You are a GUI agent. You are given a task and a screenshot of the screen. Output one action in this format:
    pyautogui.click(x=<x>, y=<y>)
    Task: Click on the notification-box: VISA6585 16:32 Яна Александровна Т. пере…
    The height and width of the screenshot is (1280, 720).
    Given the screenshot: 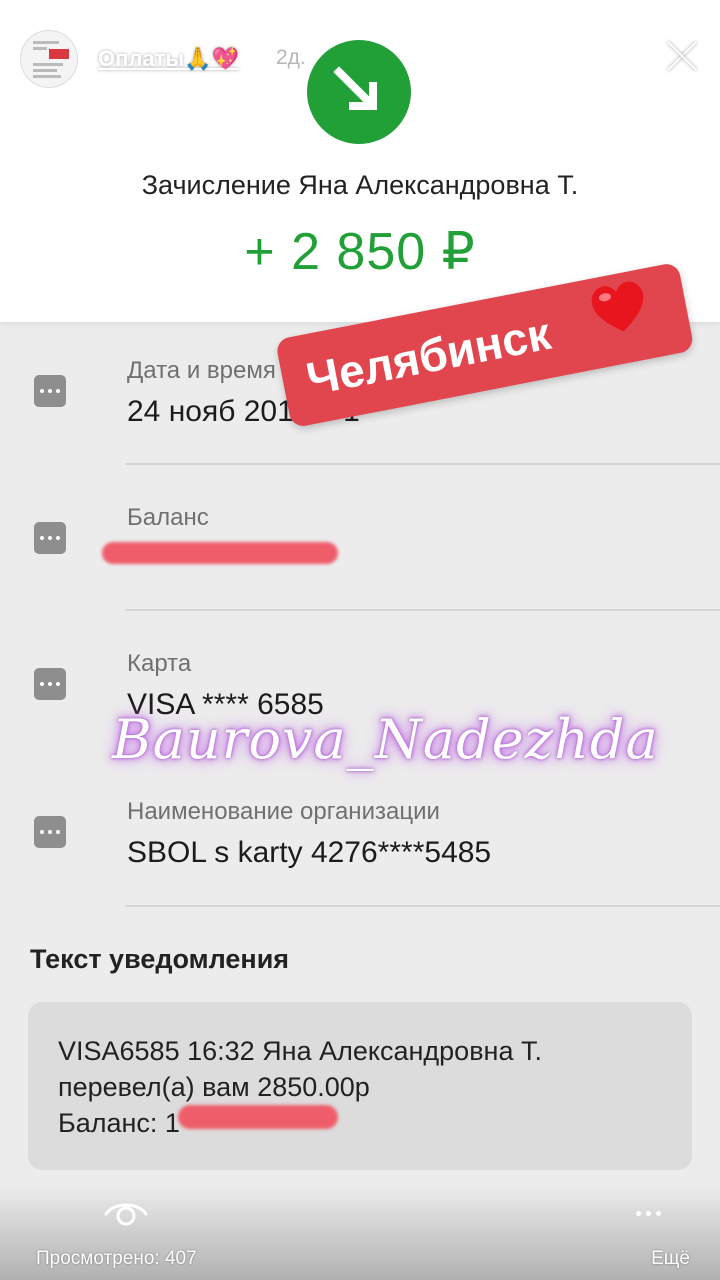 What is the action you would take?
    pyautogui.click(x=360, y=1086)
    